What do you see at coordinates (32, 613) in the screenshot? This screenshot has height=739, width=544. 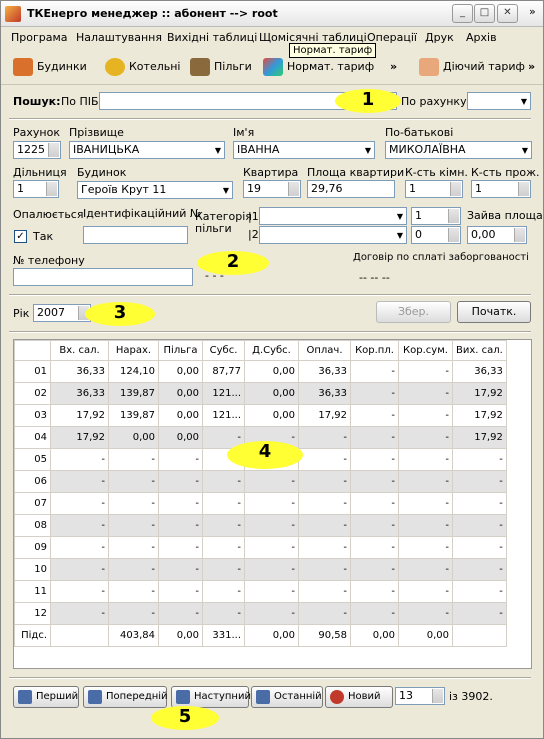 I see `row-label: 12` at bounding box center [32, 613].